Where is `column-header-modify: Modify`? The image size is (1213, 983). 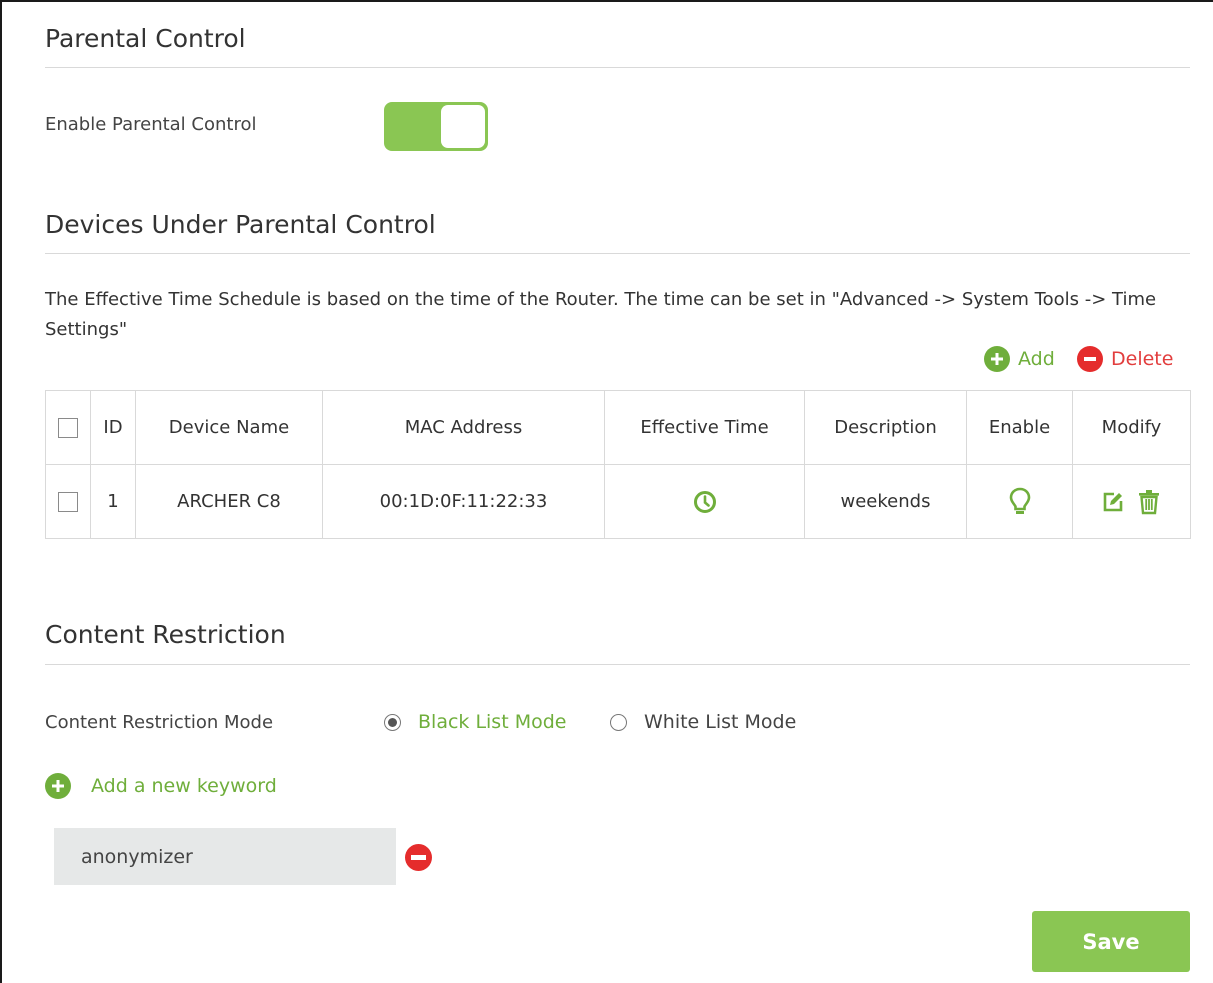 column-header-modify: Modify is located at coordinates (1131, 427).